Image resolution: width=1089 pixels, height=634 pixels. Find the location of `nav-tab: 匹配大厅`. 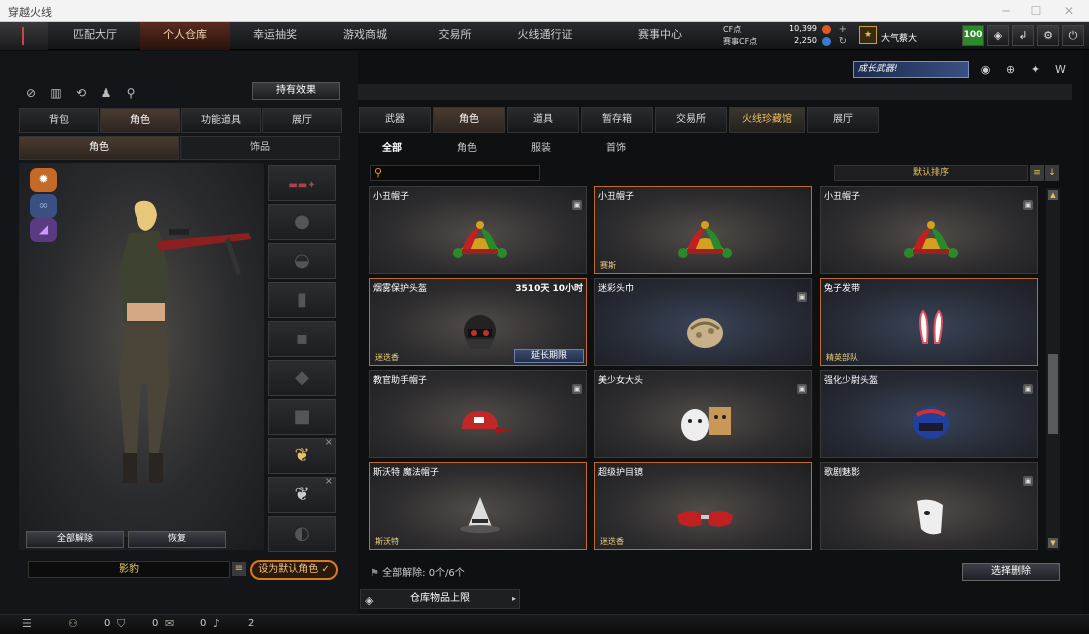

nav-tab: 匹配大厅 is located at coordinates (95, 36).